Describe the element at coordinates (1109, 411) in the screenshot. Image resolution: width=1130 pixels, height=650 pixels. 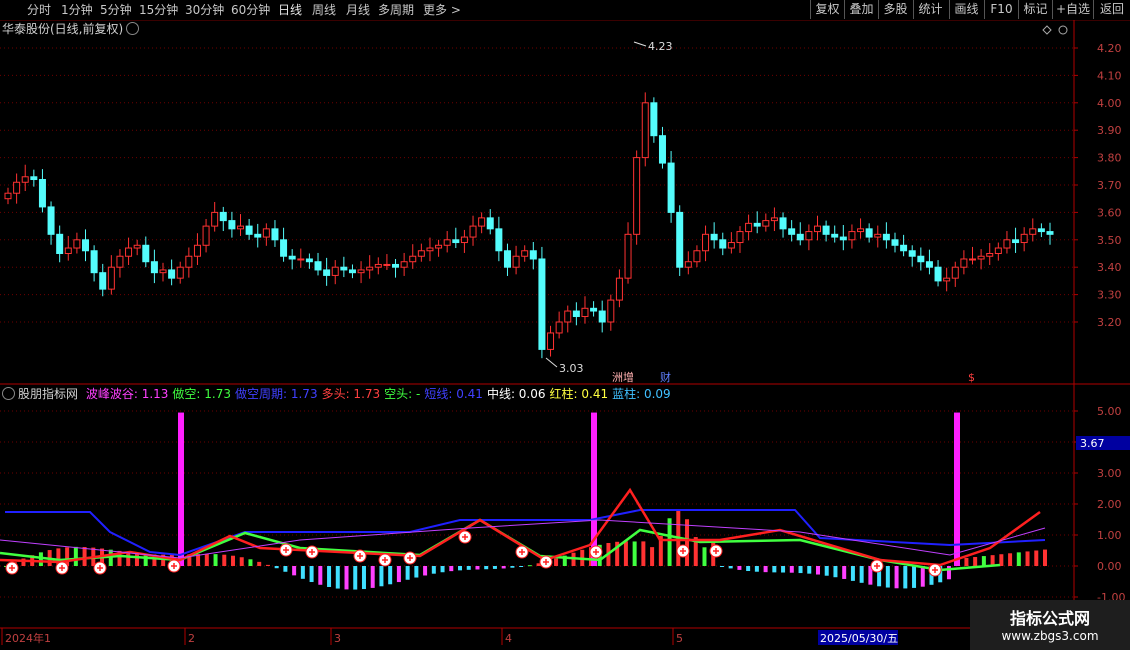
I see `indicator-tick-label: 5.00` at that location.